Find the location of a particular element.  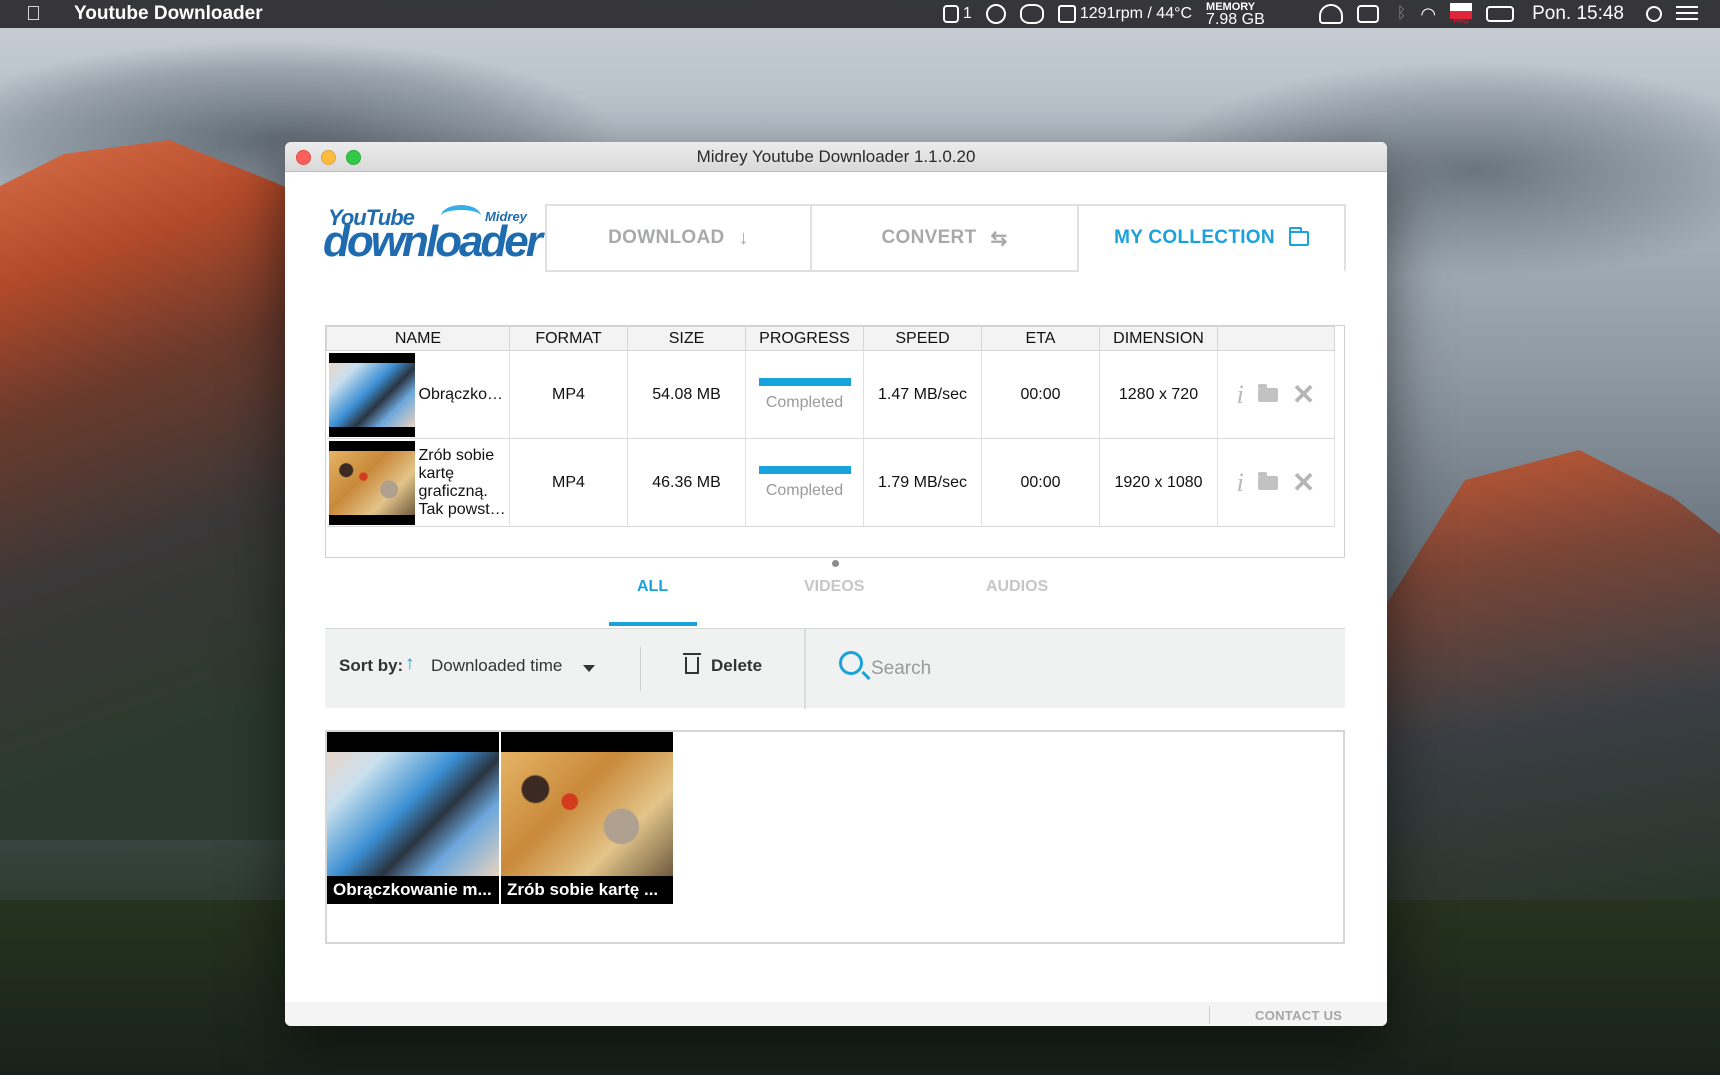

battery-icon is located at coordinates (1500, 14).